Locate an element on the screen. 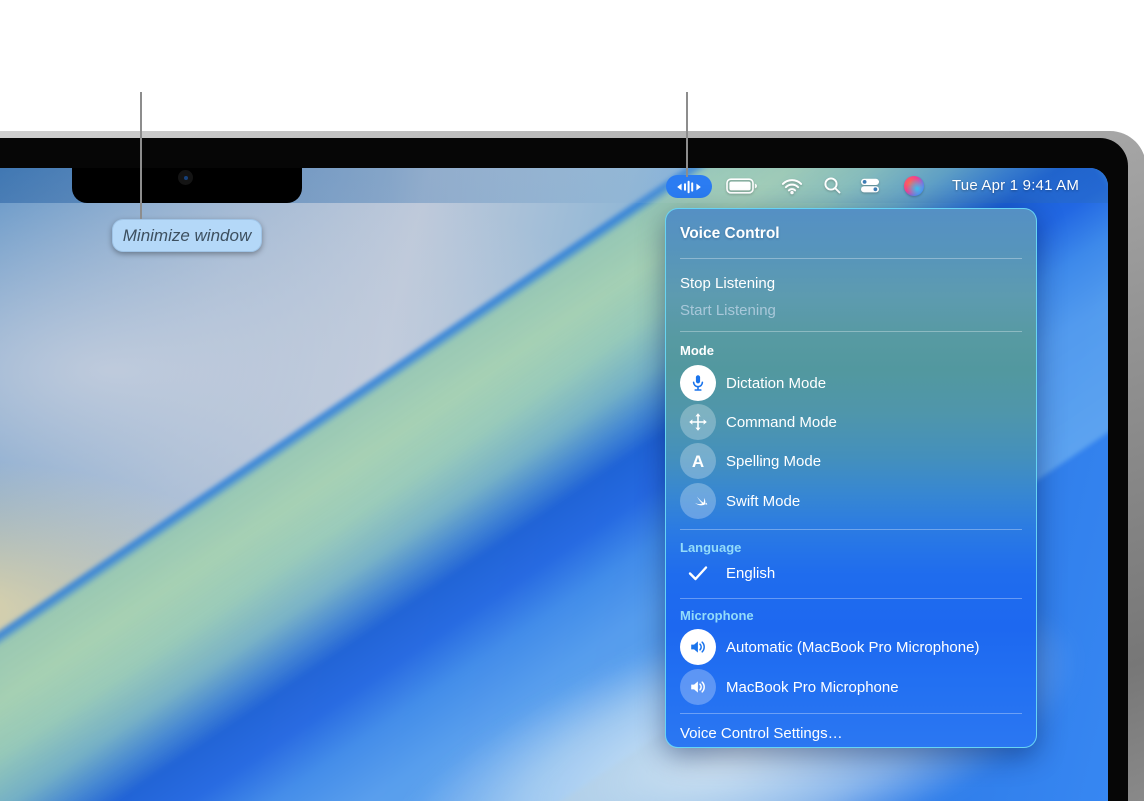 The height and width of the screenshot is (801, 1144). notch is located at coordinates (187, 185).